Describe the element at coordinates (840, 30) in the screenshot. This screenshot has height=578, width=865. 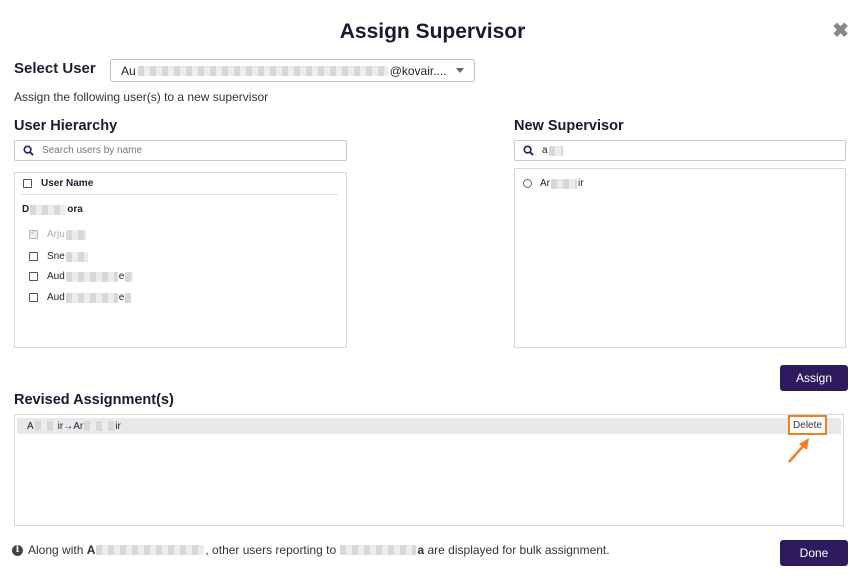
I see `close-icon: ✖` at that location.